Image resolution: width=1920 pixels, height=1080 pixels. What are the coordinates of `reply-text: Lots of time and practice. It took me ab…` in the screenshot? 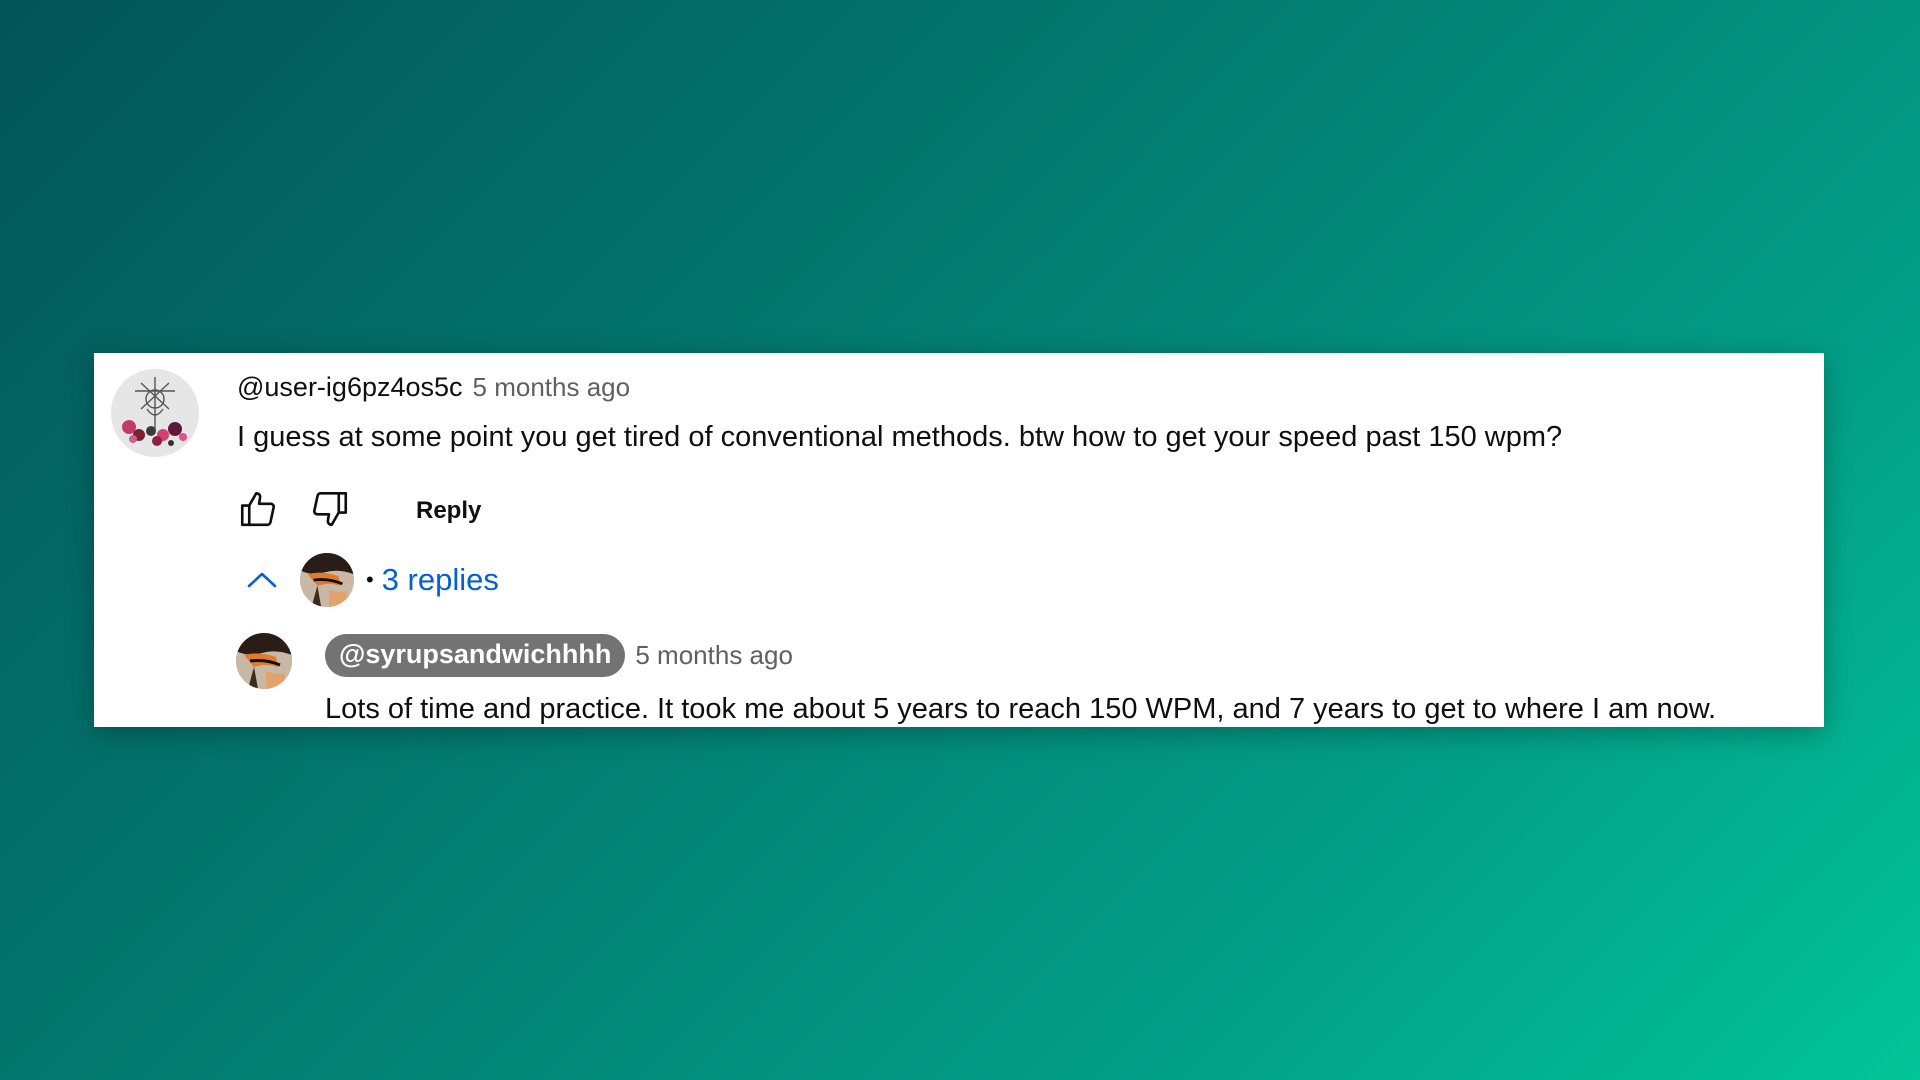 It's located at (1021, 709).